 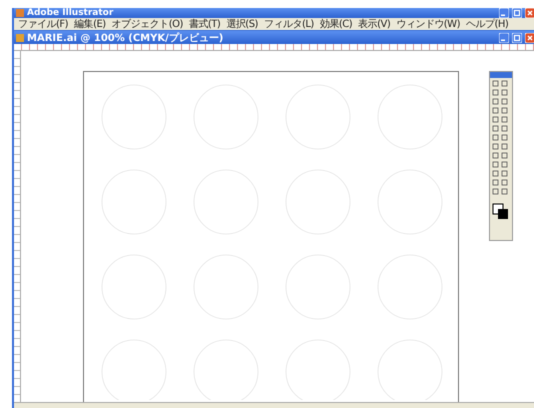 What do you see at coordinates (70, 13) in the screenshot?
I see `window-title: Adobe Illustrator` at bounding box center [70, 13].